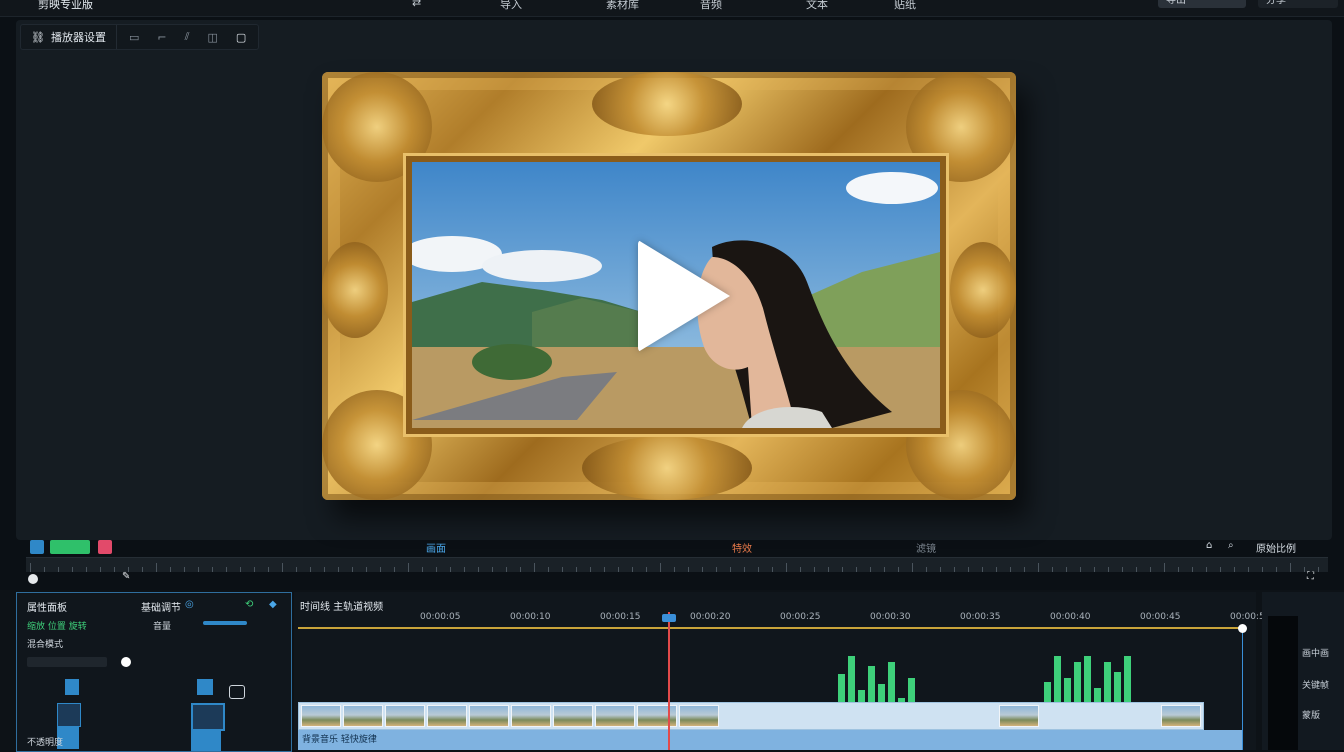 The width and height of the screenshot is (1344, 752). I want to click on reset-icon: ⟲, so click(249, 604).